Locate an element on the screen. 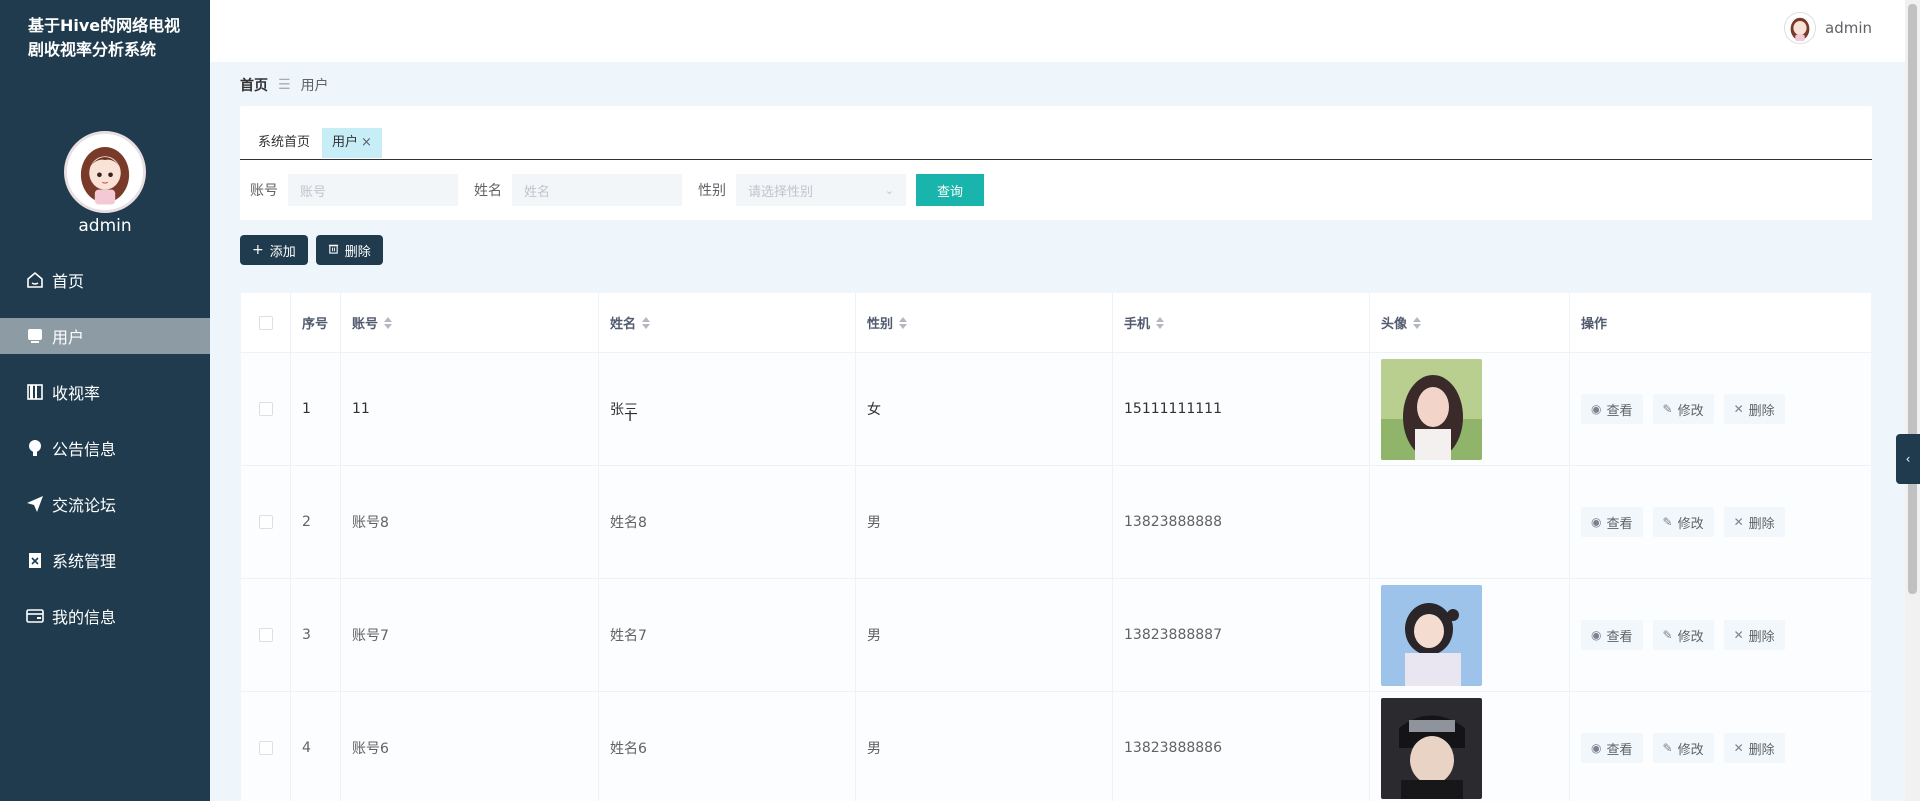 The height and width of the screenshot is (801, 1920). row-phone: 13823888888 is located at coordinates (1241, 522).